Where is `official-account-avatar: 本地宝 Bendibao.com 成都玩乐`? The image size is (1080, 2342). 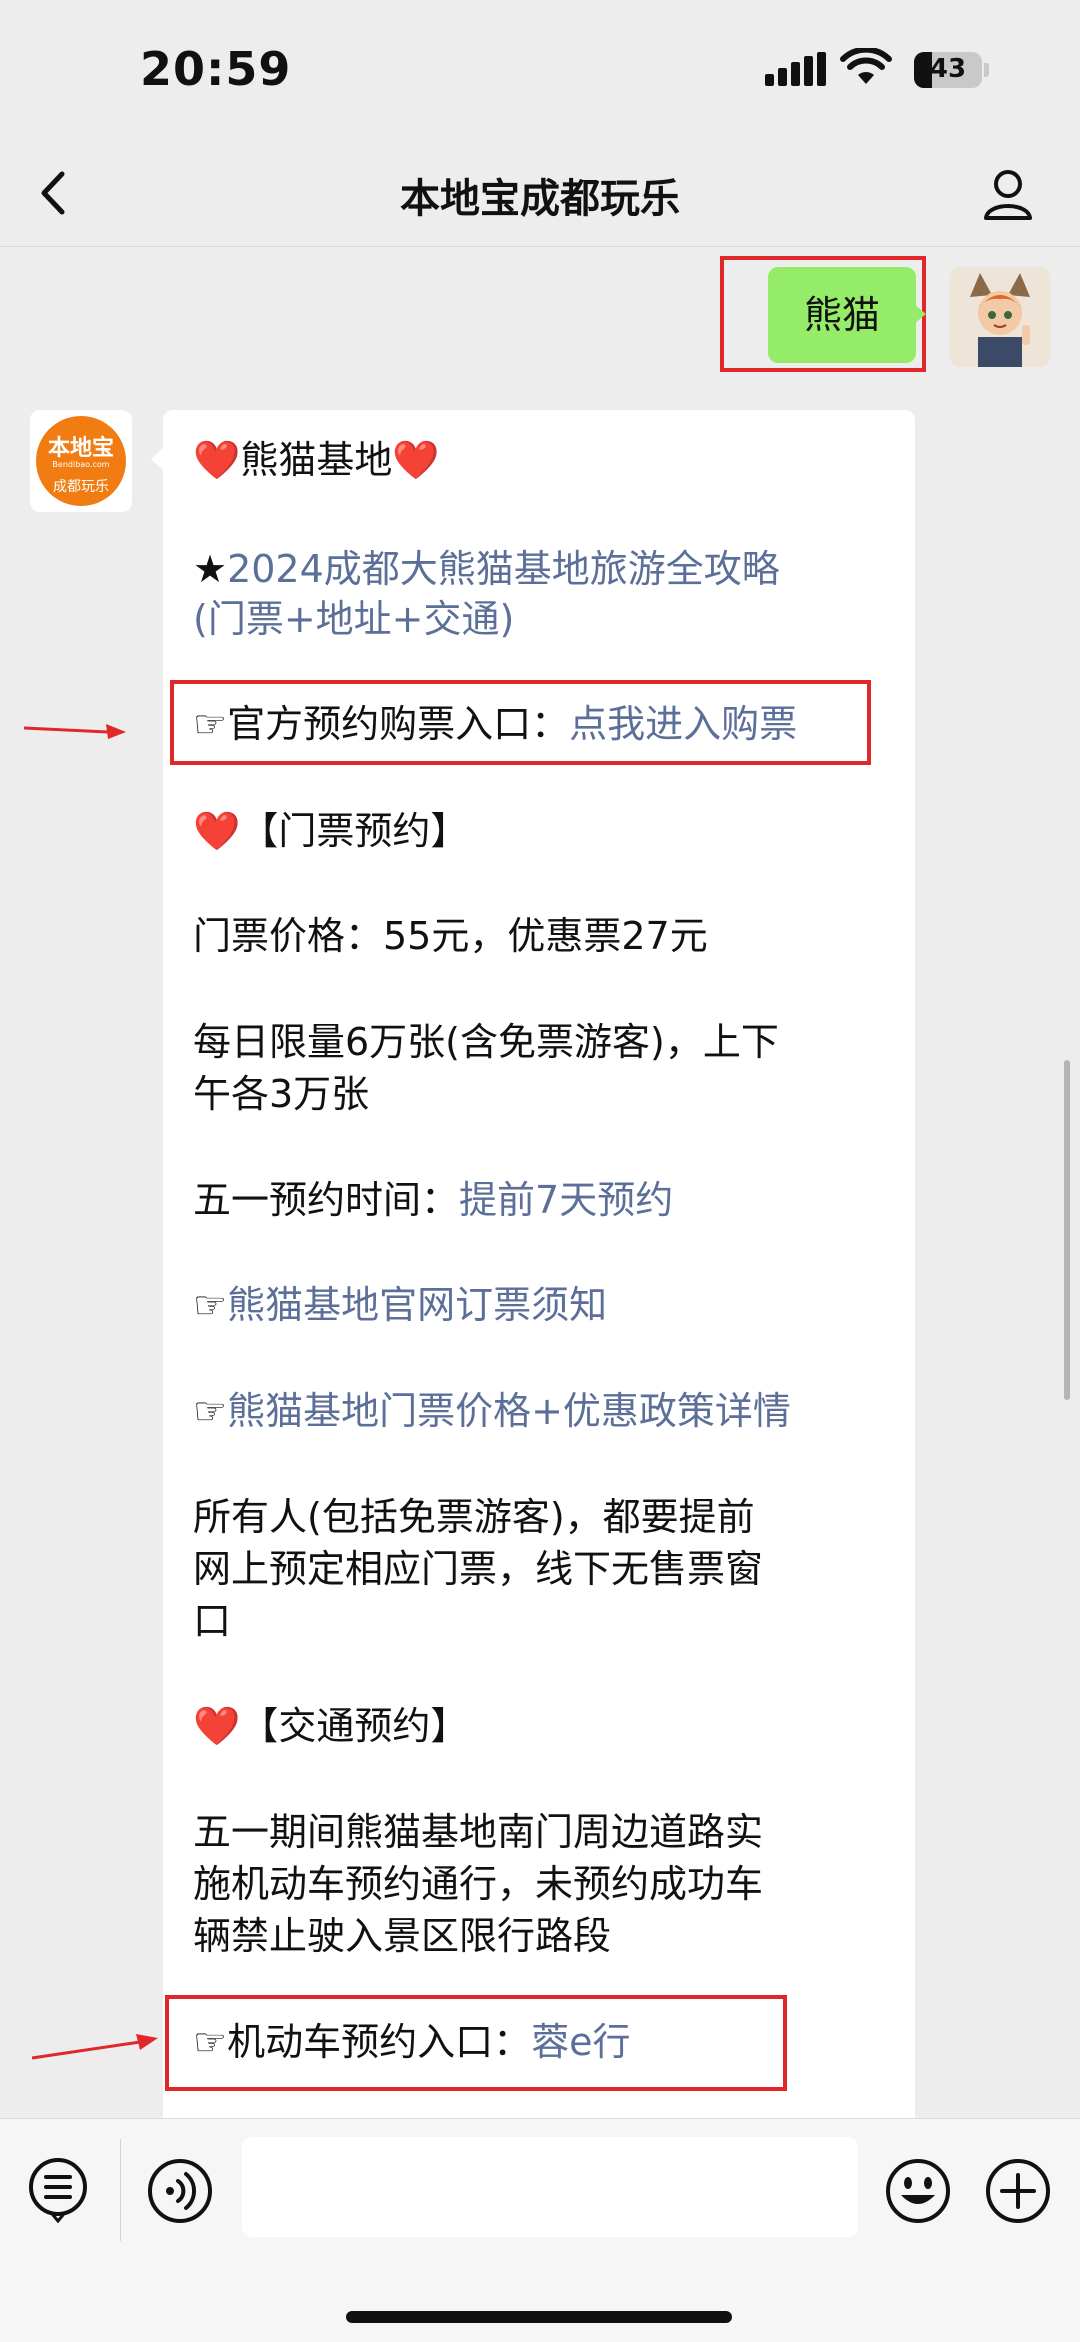
official-account-avatar: 本地宝 Bendibao.com 成都玩乐 is located at coordinates (81, 461).